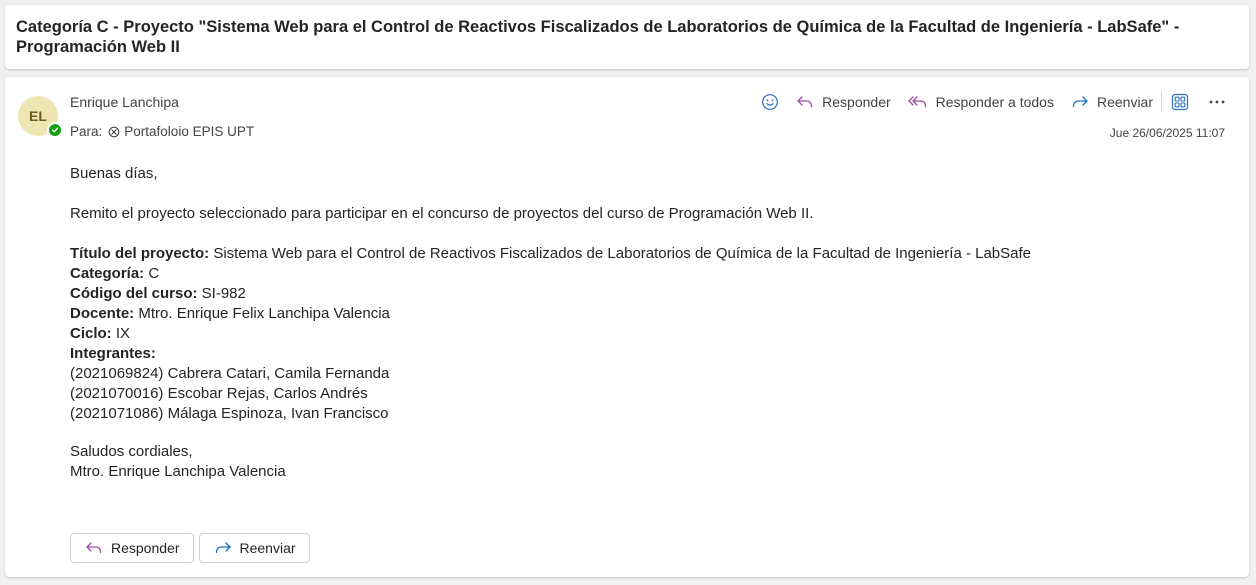 The image size is (1256, 585). I want to click on apps-grid-icon, so click(1180, 102).